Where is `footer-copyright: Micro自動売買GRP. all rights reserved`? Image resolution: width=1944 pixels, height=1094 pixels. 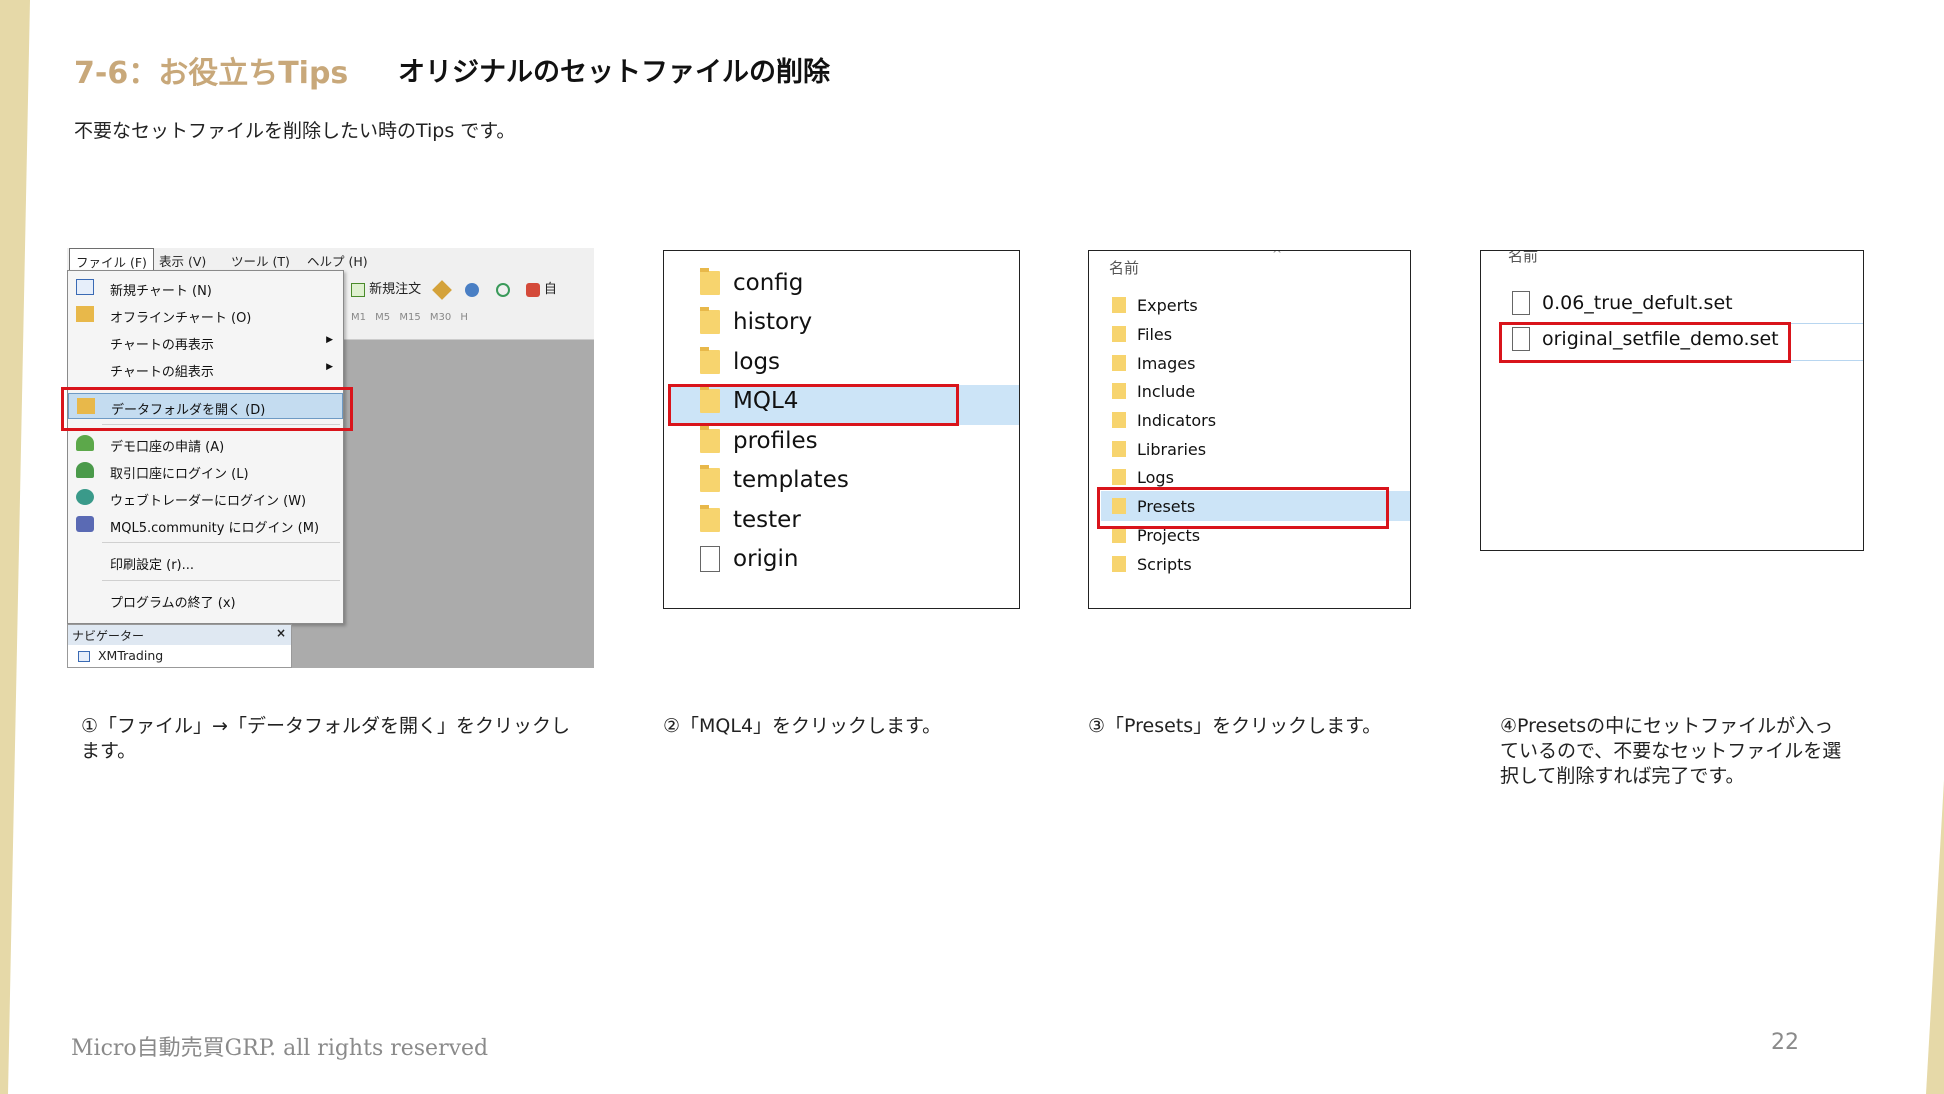 footer-copyright: Micro自動売買GRP. all rights reserved is located at coordinates (280, 1048).